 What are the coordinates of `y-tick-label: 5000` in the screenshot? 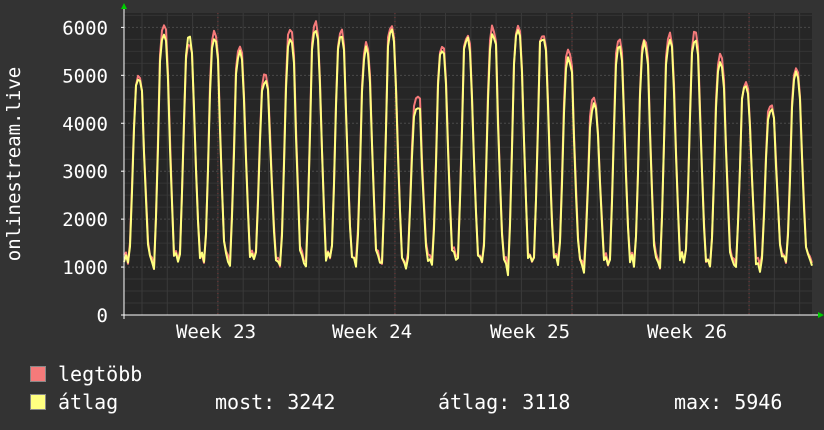 It's located at (85, 76).